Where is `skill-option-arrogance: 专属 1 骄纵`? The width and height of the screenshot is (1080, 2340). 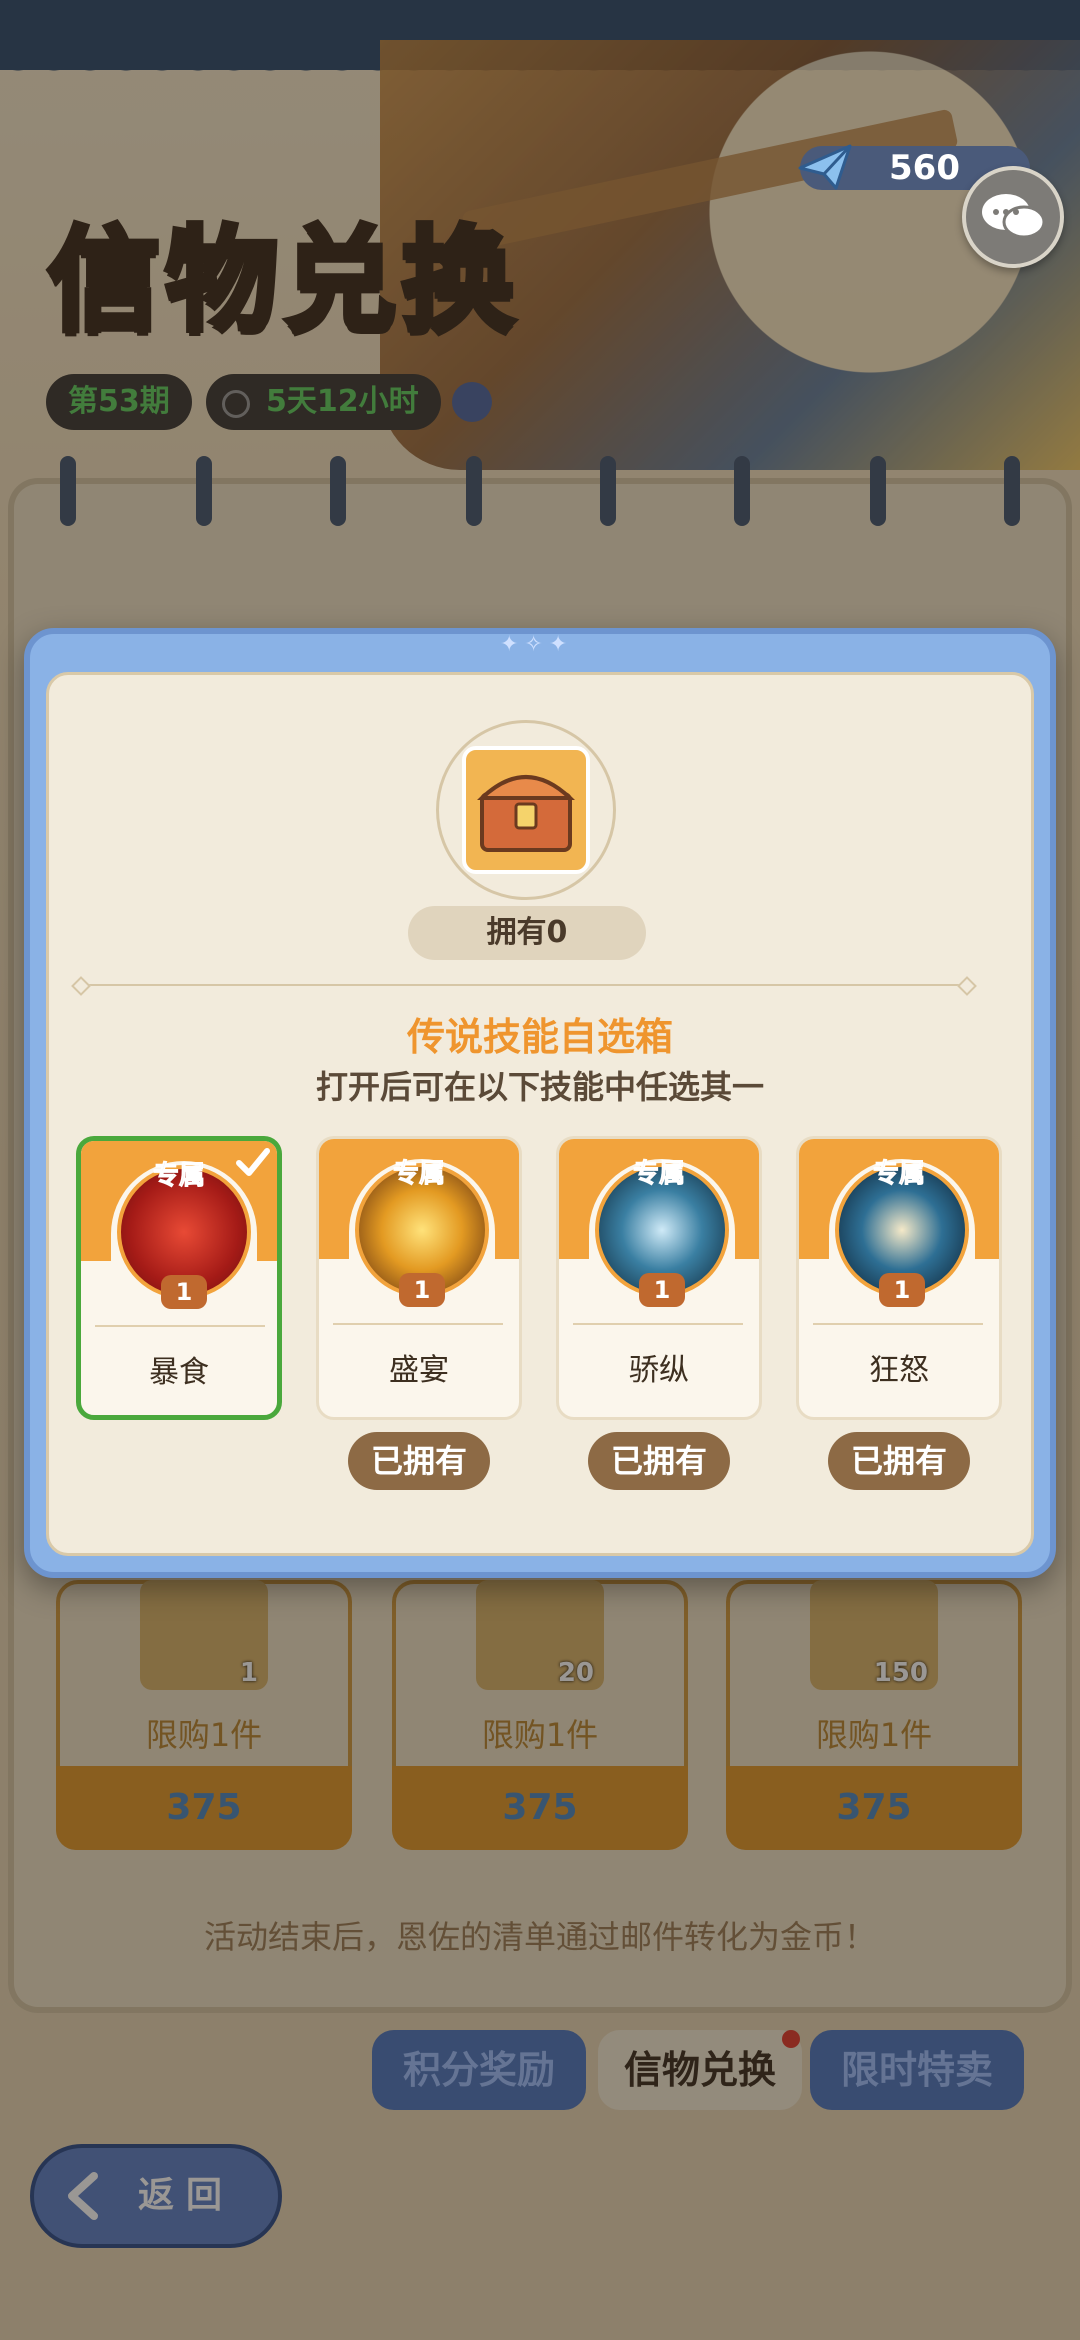 skill-option-arrogance: 专属 1 骄纵 is located at coordinates (659, 1278).